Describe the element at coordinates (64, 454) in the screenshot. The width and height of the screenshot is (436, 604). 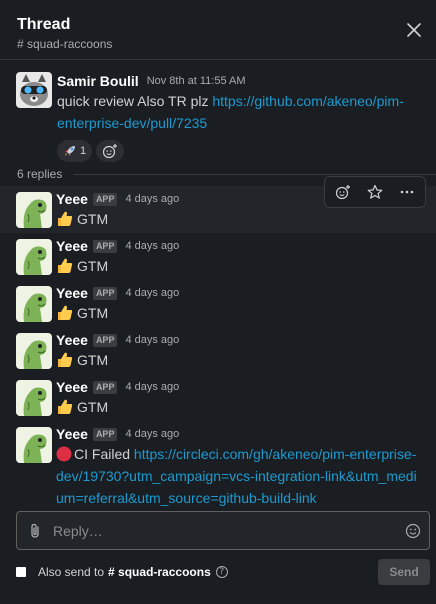
I see `red-circle-icon` at that location.